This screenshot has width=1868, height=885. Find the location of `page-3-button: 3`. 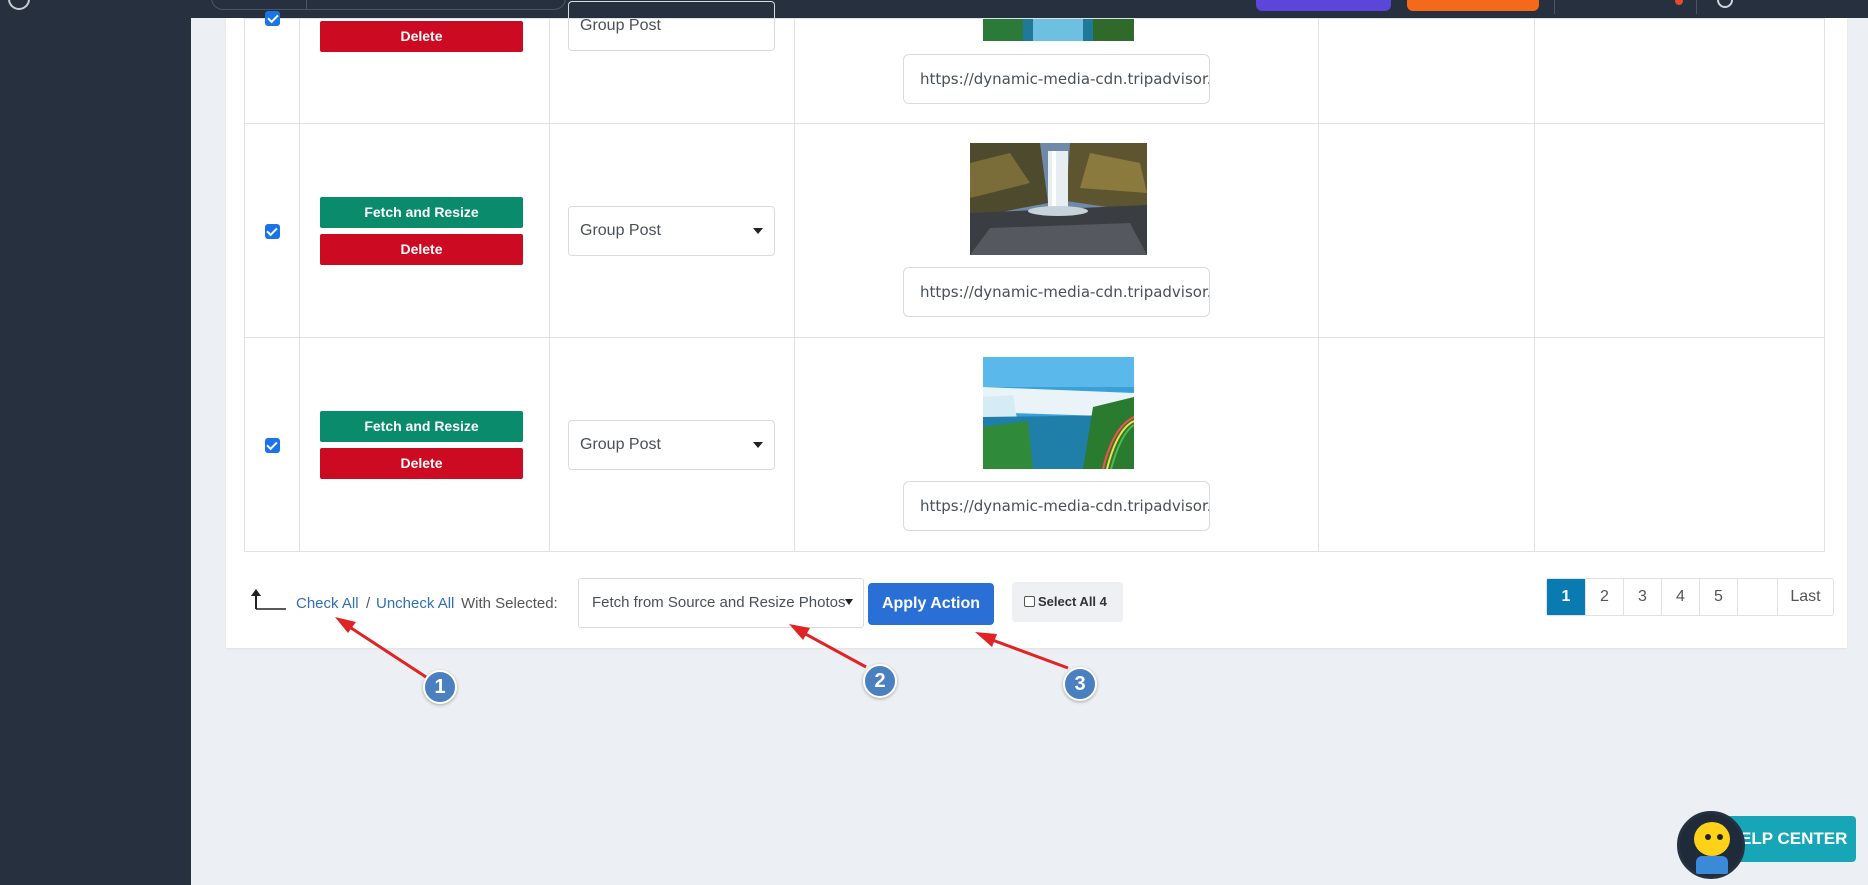

page-3-button: 3 is located at coordinates (1642, 597).